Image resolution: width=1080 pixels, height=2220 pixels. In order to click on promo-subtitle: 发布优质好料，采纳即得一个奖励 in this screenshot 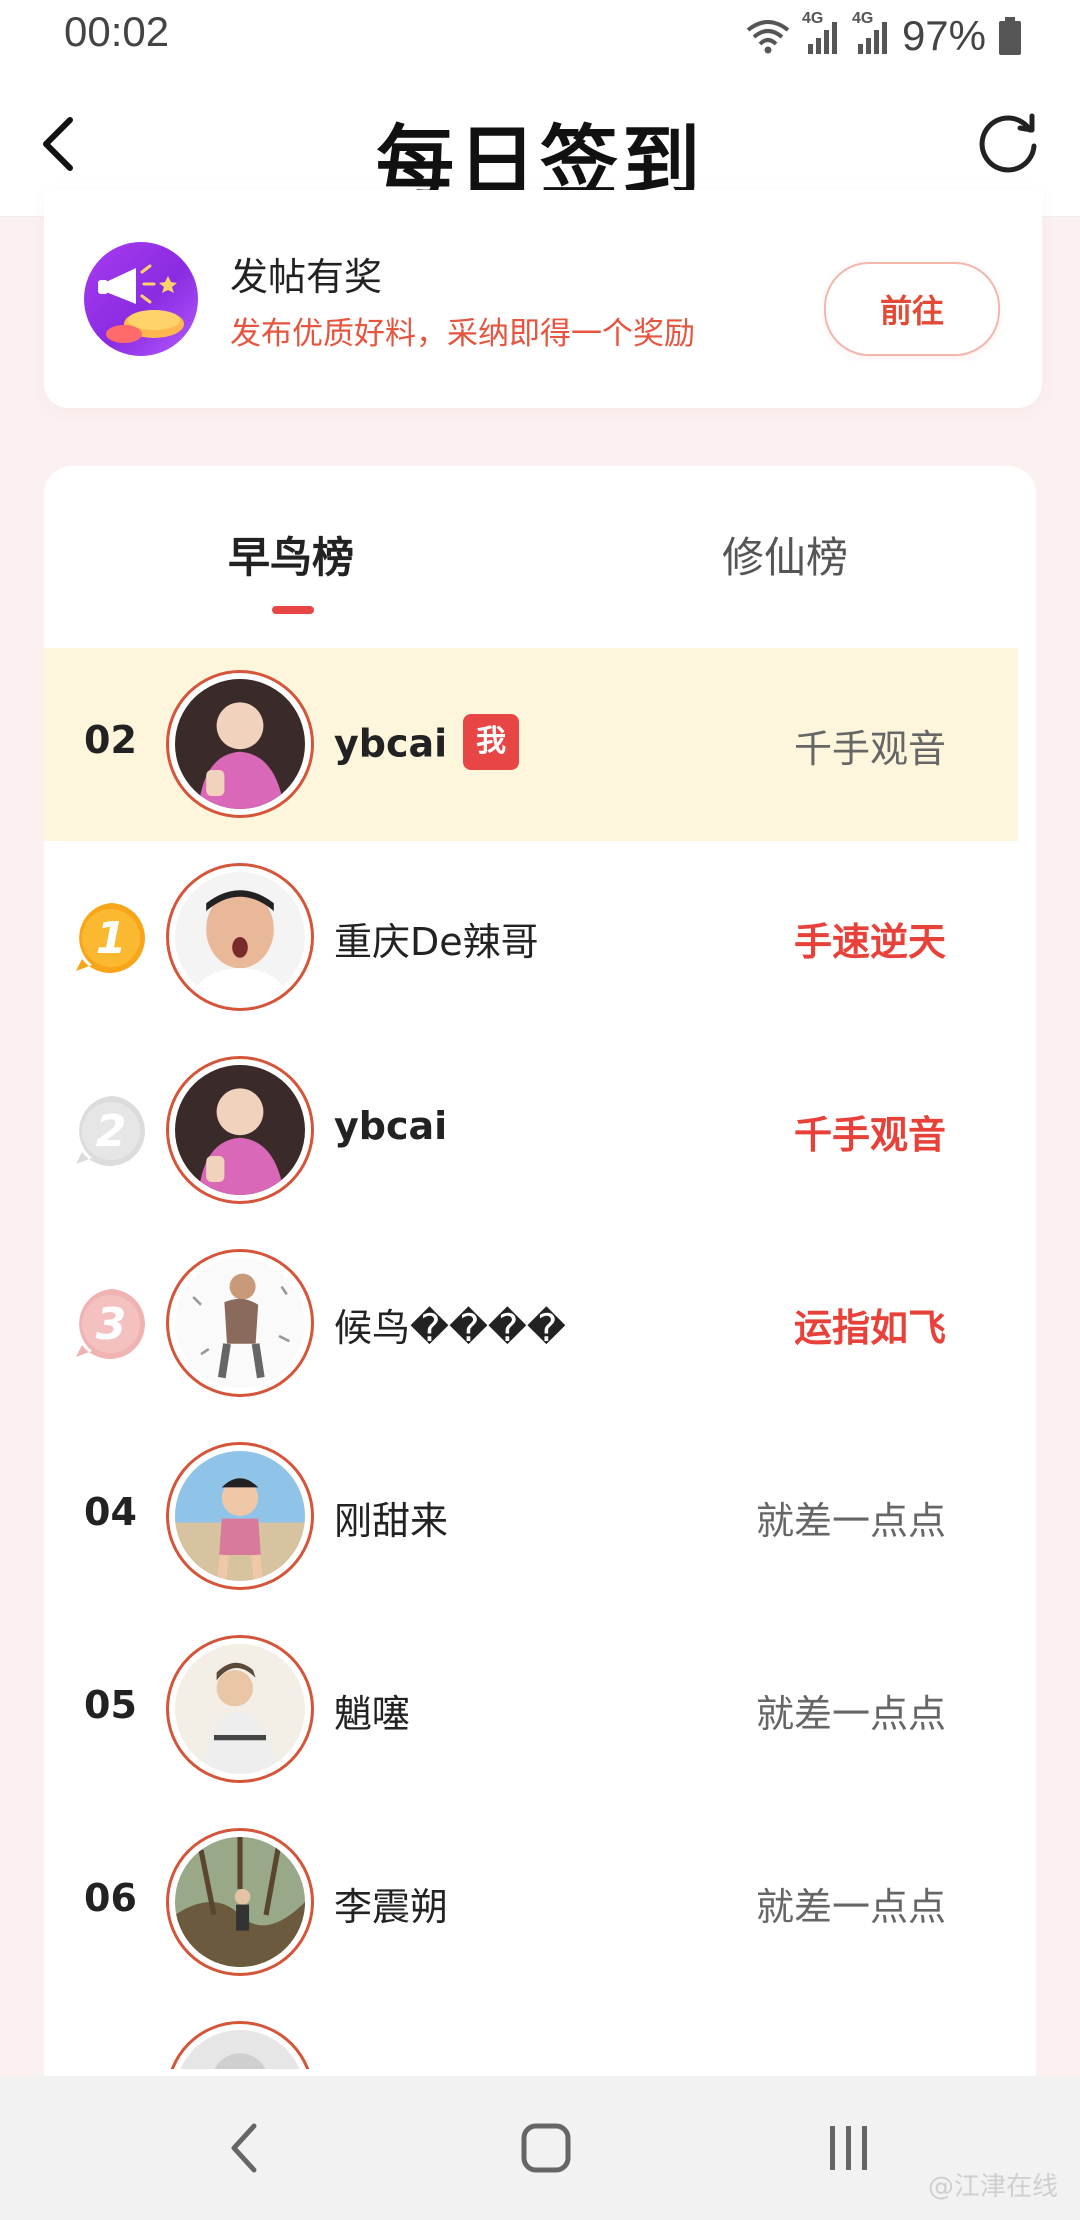, I will do `click(462, 334)`.